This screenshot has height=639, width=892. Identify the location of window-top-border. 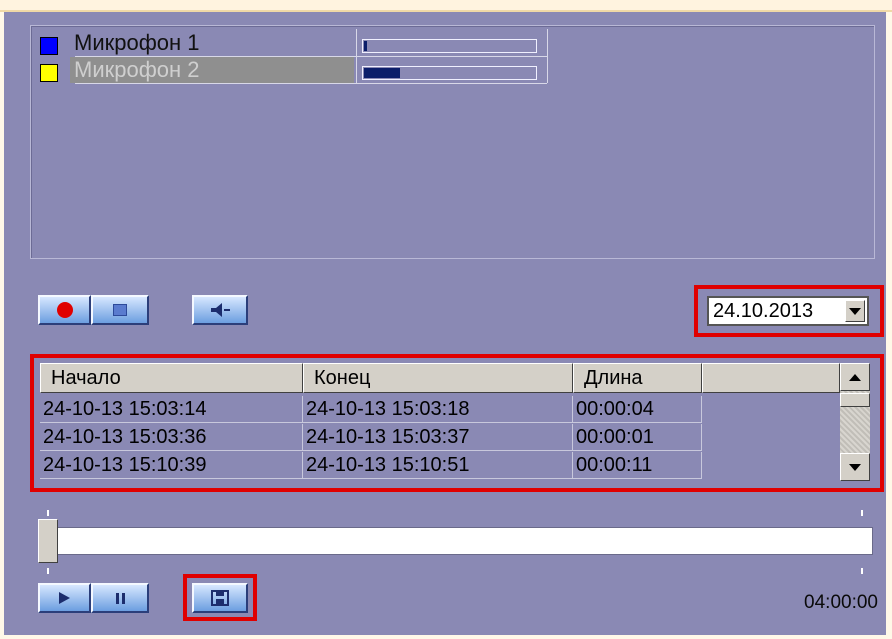
(446, 6).